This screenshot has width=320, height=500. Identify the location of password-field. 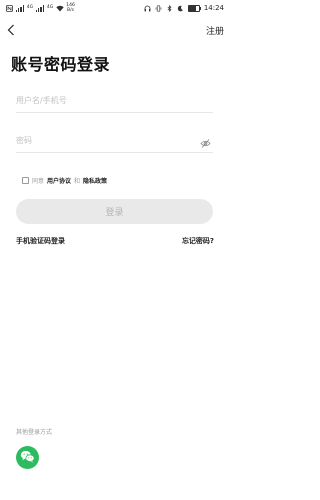
(114, 141).